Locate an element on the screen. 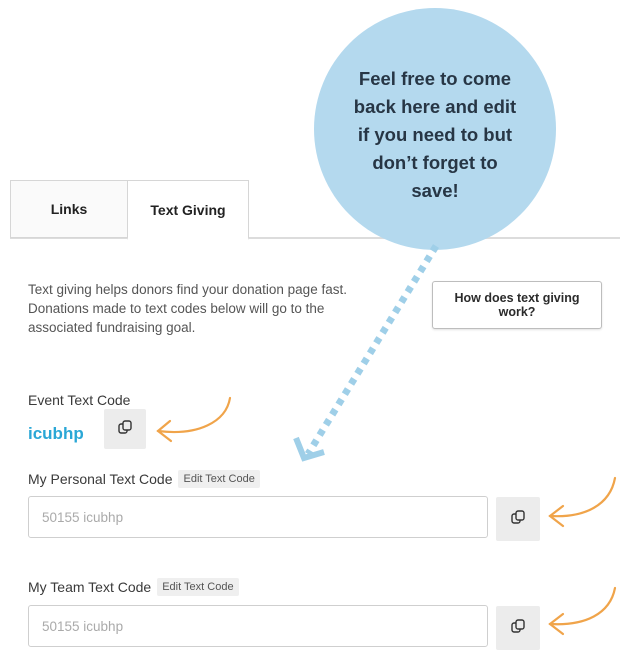  team-text-code-row: My Team Text Code Edit Text Code is located at coordinates (133, 587).